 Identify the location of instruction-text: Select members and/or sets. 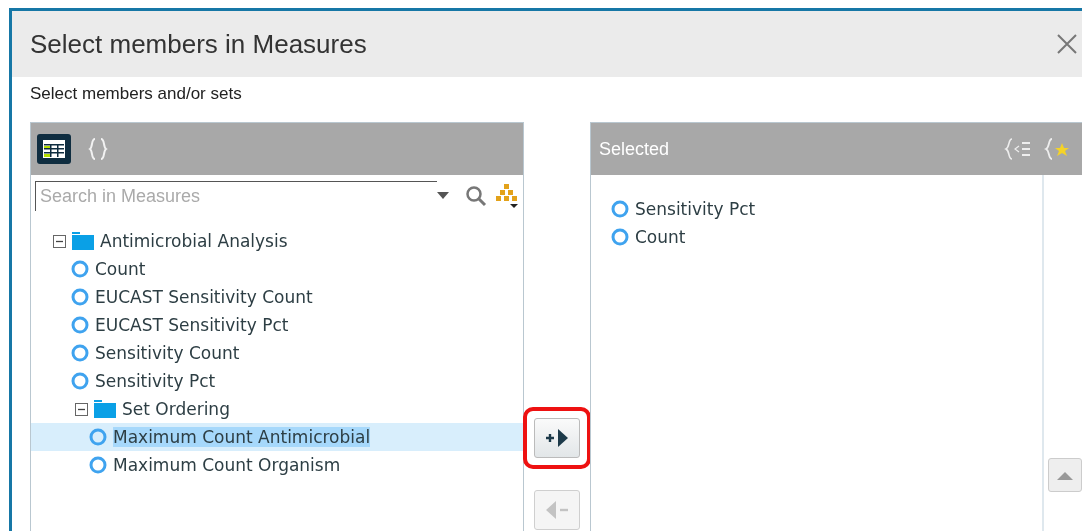
(136, 94).